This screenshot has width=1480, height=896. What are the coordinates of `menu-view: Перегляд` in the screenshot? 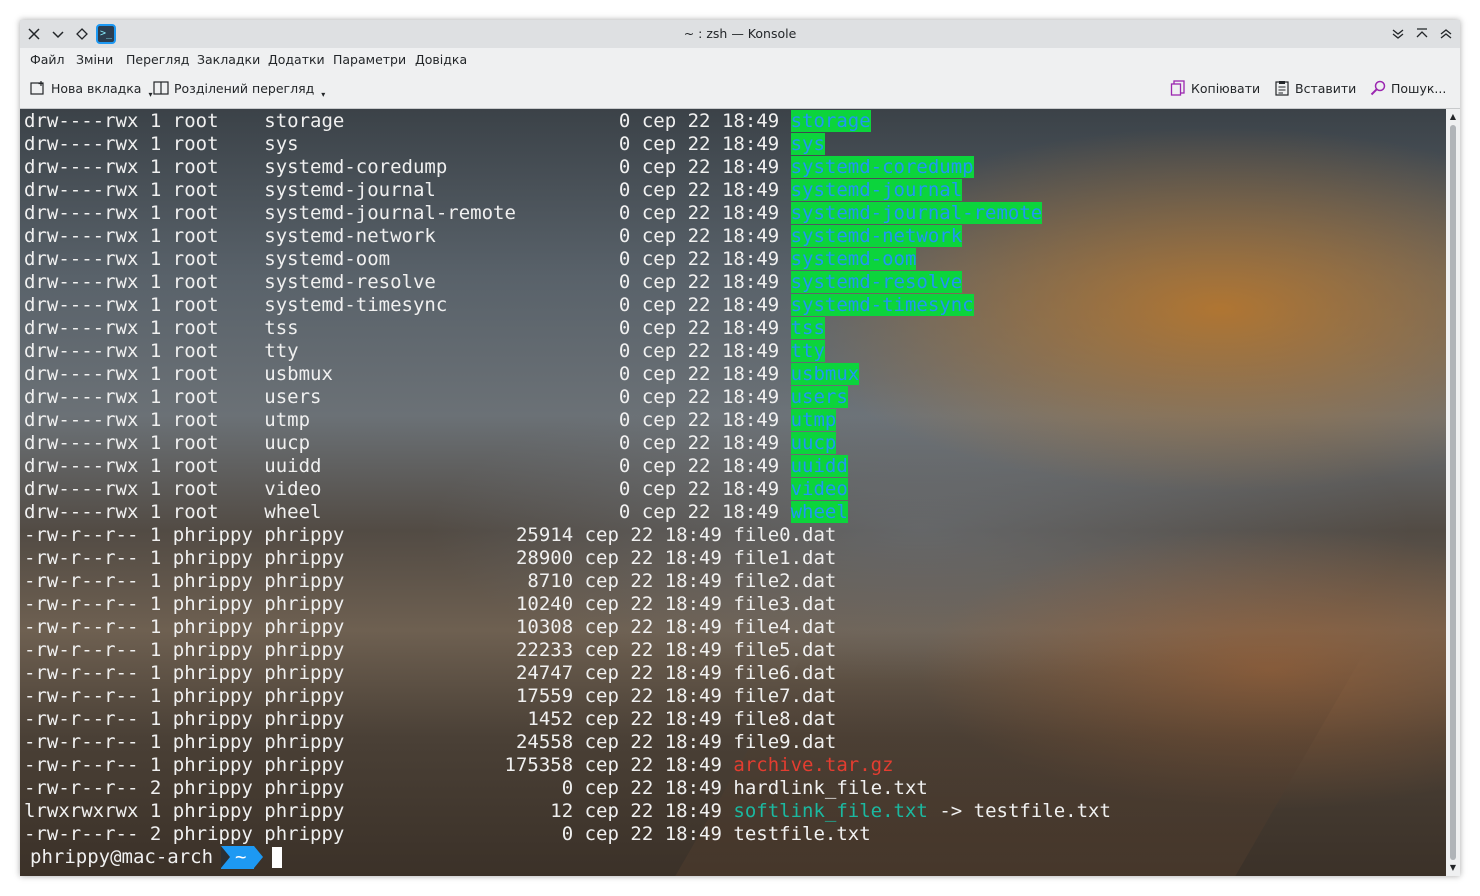 It's located at (157, 59).